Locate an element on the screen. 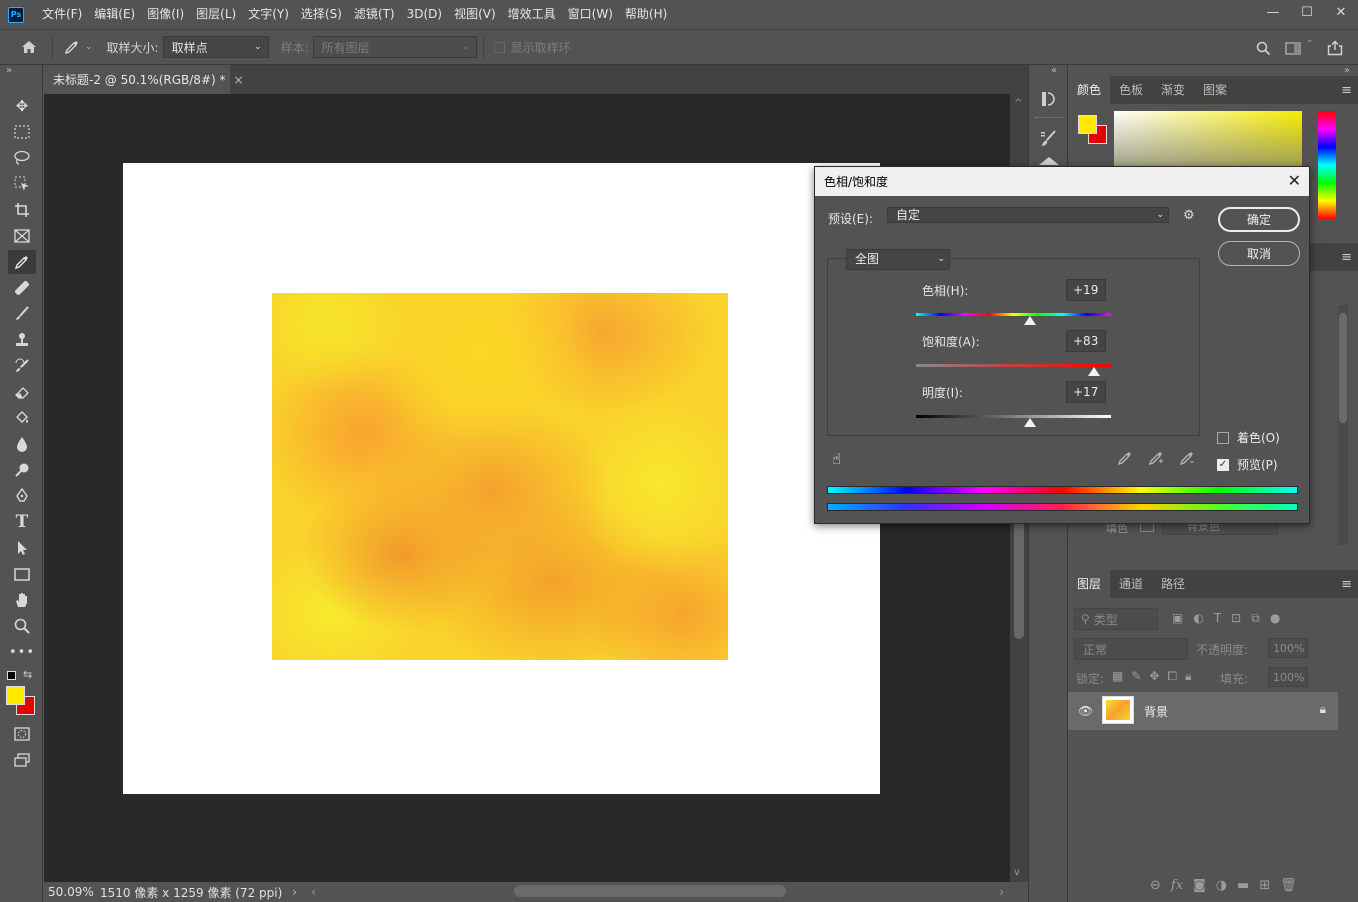 The image size is (1358, 902). menu-help: 帮助(H) is located at coordinates (646, 14).